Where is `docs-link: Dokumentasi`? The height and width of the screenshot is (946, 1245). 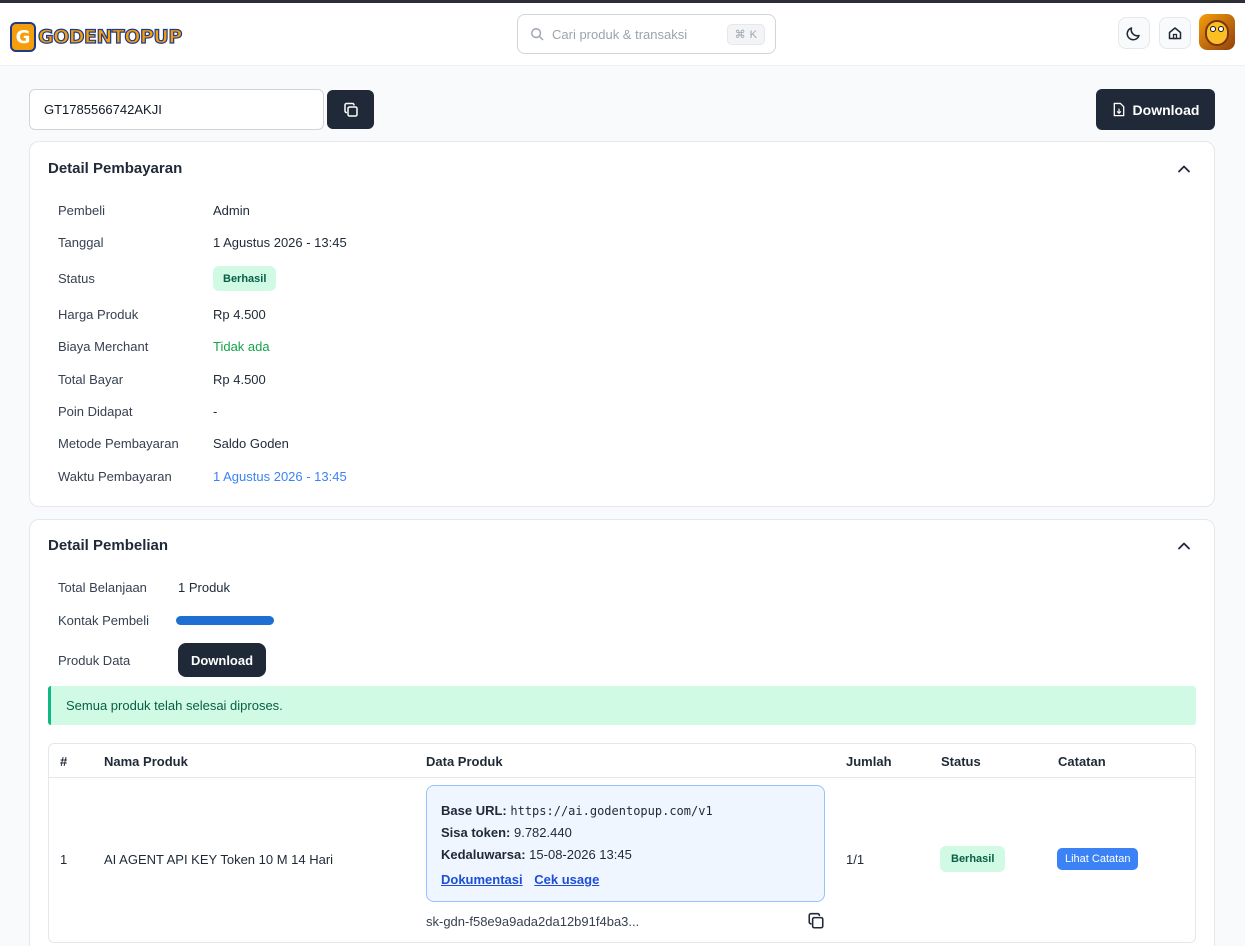 docs-link: Dokumentasi is located at coordinates (482, 879).